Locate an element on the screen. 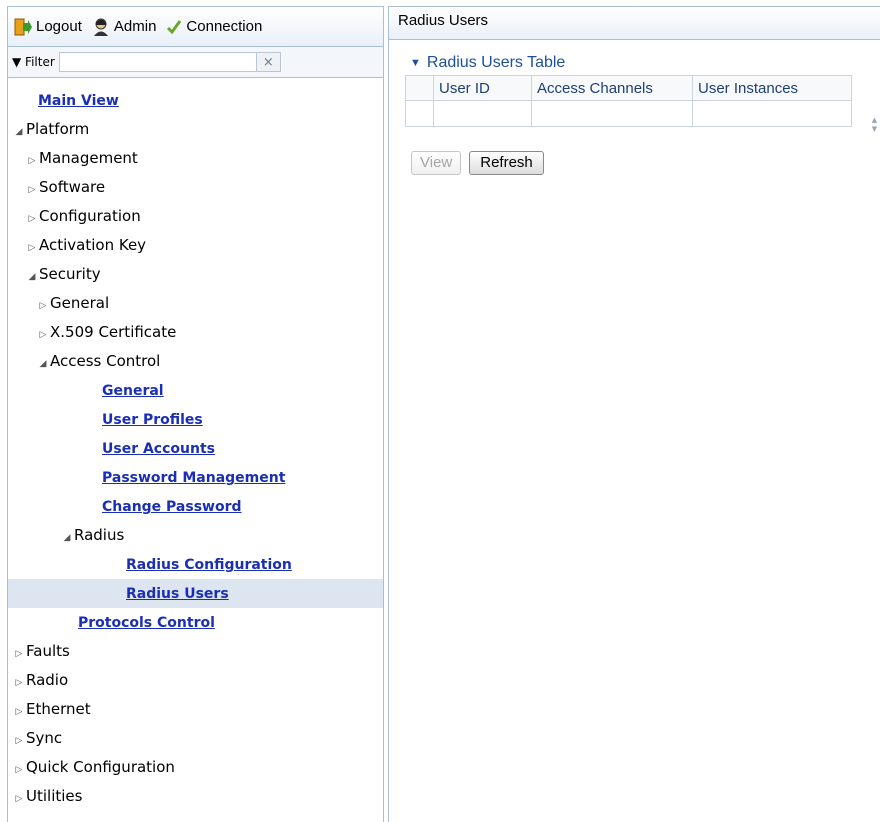 This screenshot has height=822, width=880. section-header: ▼ Radius Users Table is located at coordinates (645, 63).